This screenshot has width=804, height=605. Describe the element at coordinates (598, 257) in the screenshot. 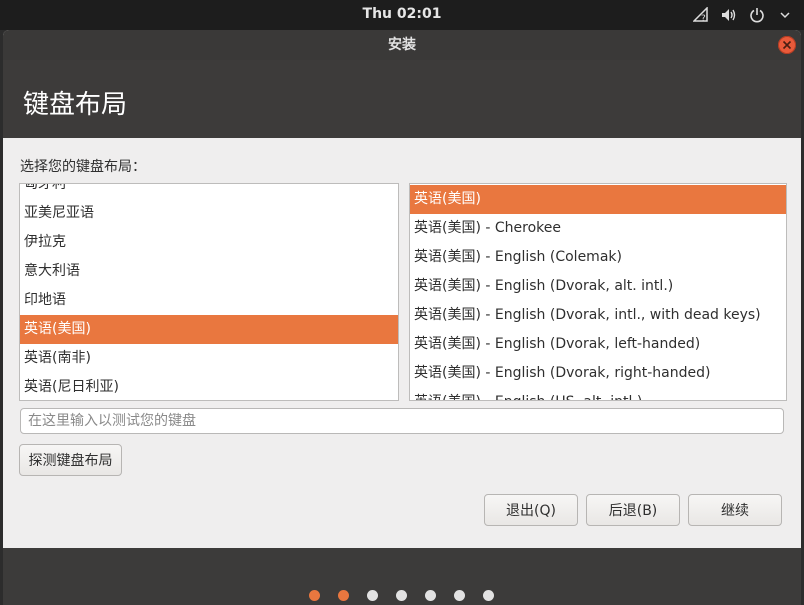

I see `variant-item: 英语(美国) - English (Colemak)` at that location.